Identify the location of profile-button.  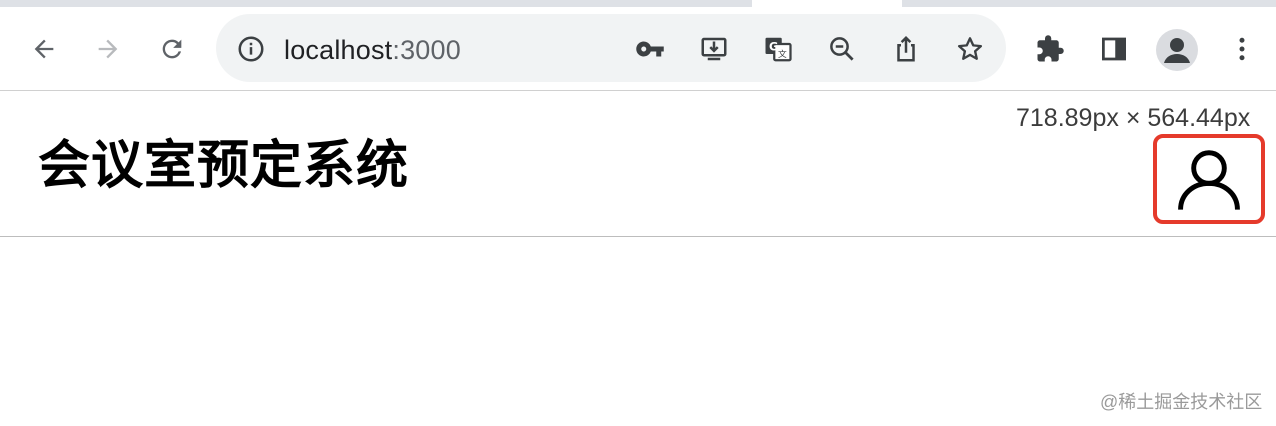
(1177, 50).